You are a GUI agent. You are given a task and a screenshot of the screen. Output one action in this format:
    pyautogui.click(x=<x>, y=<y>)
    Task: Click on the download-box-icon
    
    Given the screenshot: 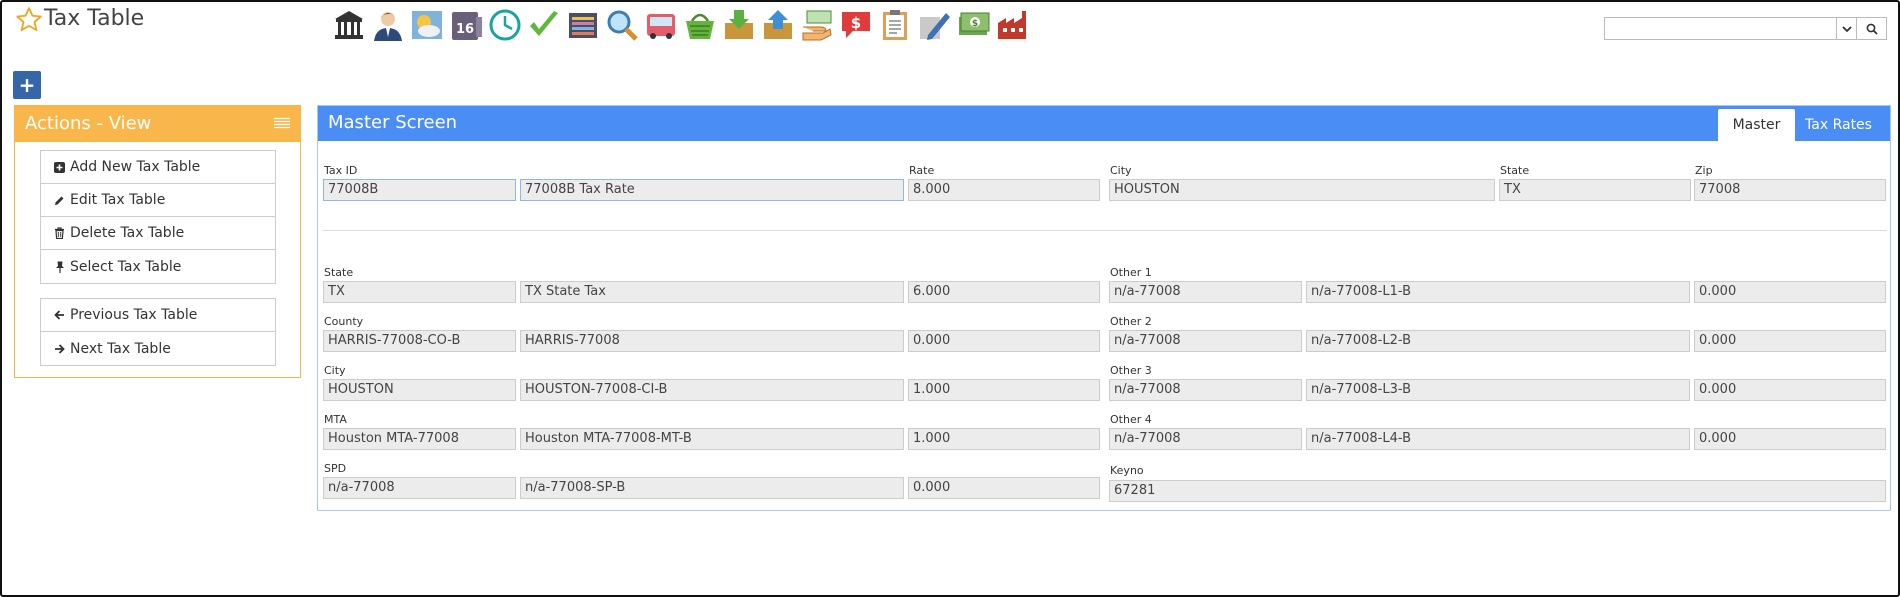 What is the action you would take?
    pyautogui.click(x=739, y=25)
    